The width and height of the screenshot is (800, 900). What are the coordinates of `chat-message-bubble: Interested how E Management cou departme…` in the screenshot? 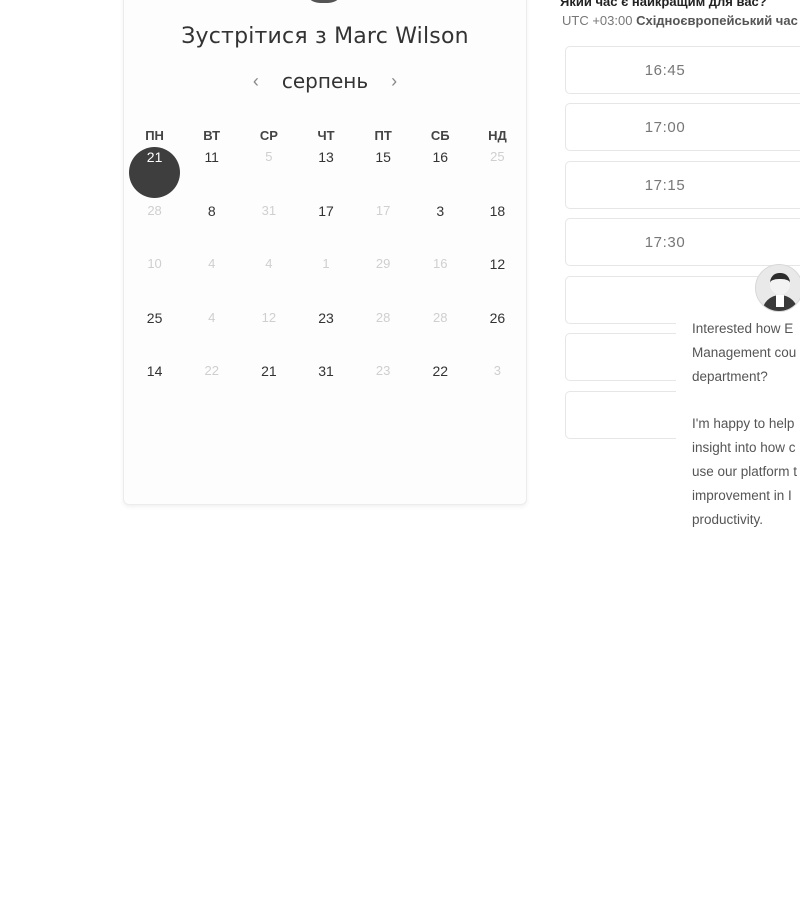 It's located at (738, 424).